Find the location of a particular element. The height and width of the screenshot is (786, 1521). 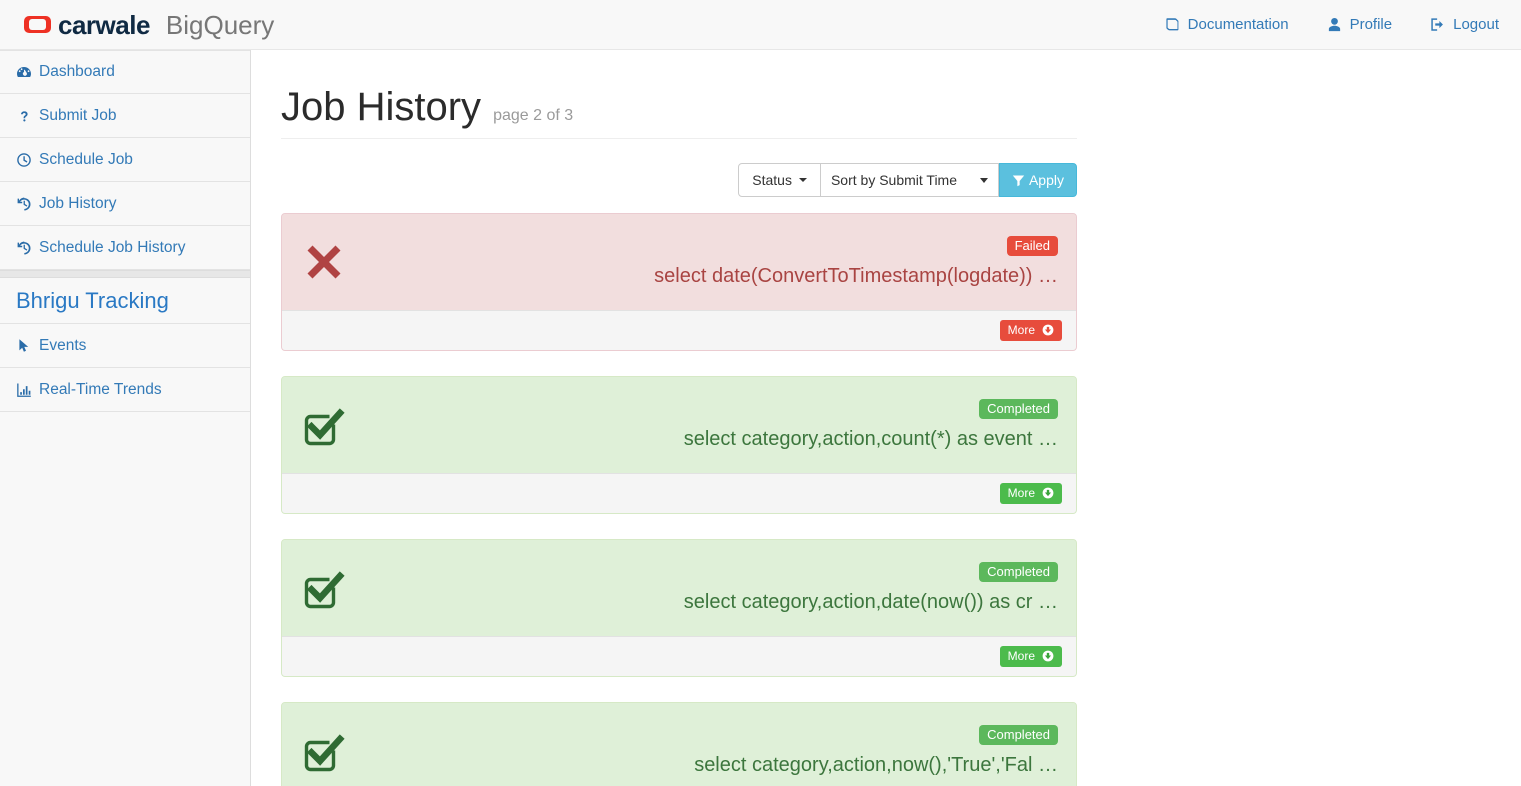

sidebar-item-label: Dashboard is located at coordinates (77, 71).